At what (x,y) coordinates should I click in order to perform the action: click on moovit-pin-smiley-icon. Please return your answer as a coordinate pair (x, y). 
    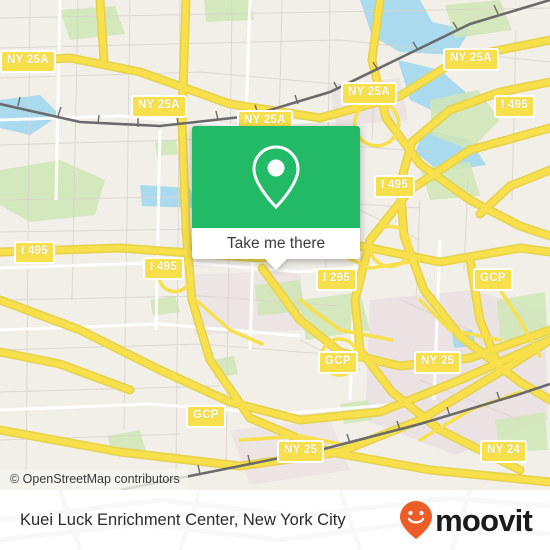
    Looking at the image, I should click on (416, 520).